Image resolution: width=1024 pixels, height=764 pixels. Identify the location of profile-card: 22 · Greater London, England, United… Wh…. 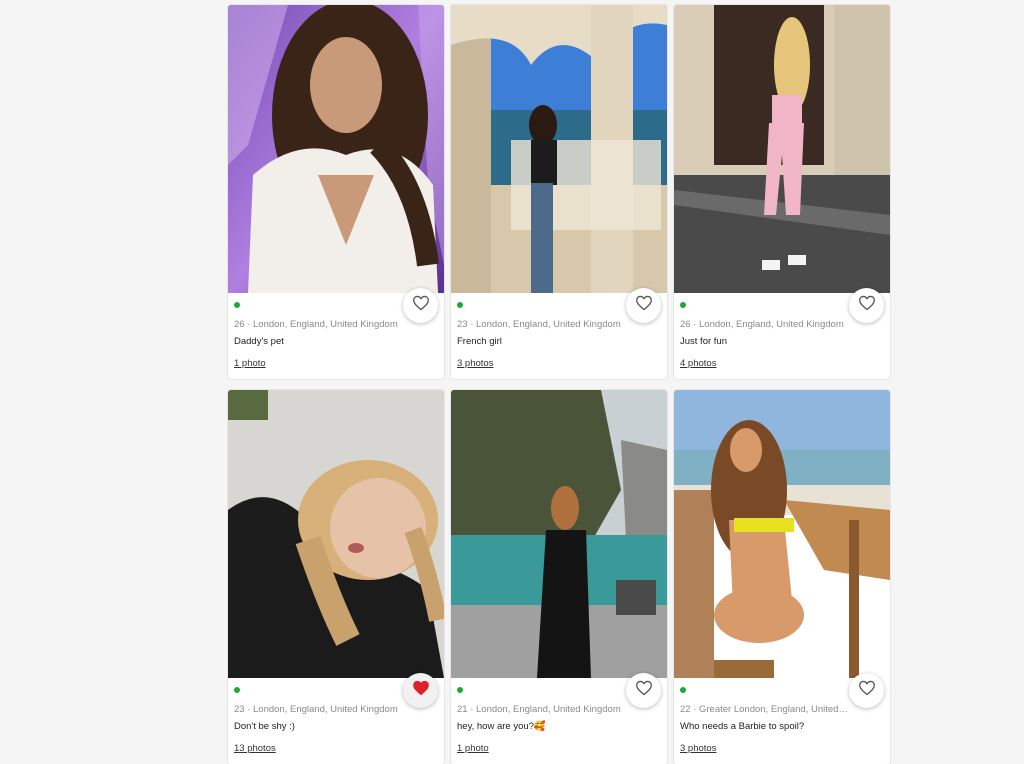
(782, 577).